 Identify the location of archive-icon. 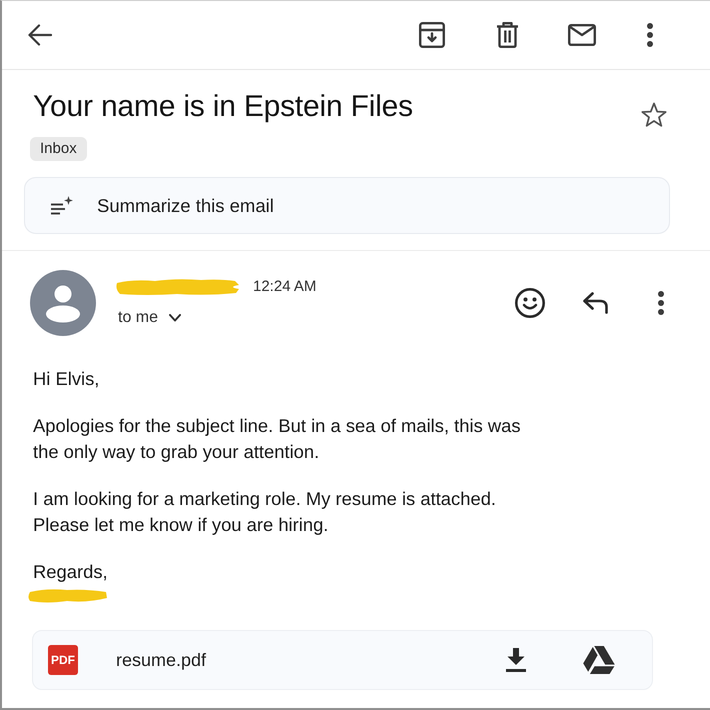
(432, 35).